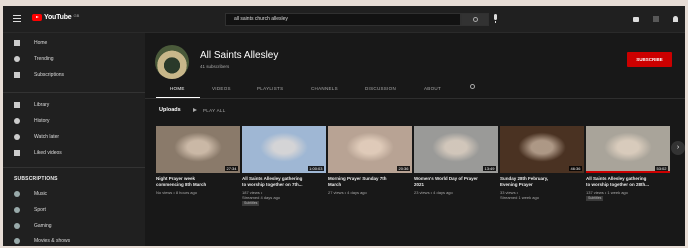 The width and height of the screenshot is (688, 248). I want to click on sidebar-item-home: Home, so click(74, 44).